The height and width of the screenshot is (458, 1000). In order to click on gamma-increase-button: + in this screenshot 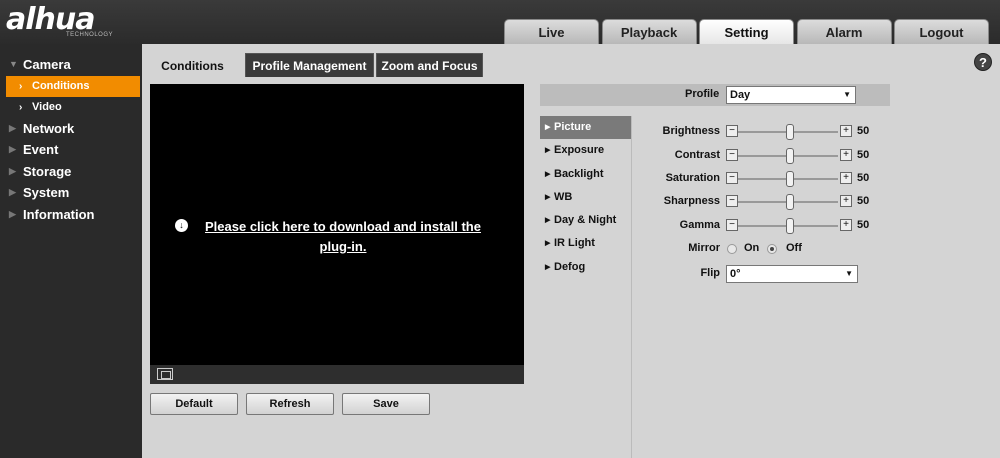, I will do `click(846, 225)`.